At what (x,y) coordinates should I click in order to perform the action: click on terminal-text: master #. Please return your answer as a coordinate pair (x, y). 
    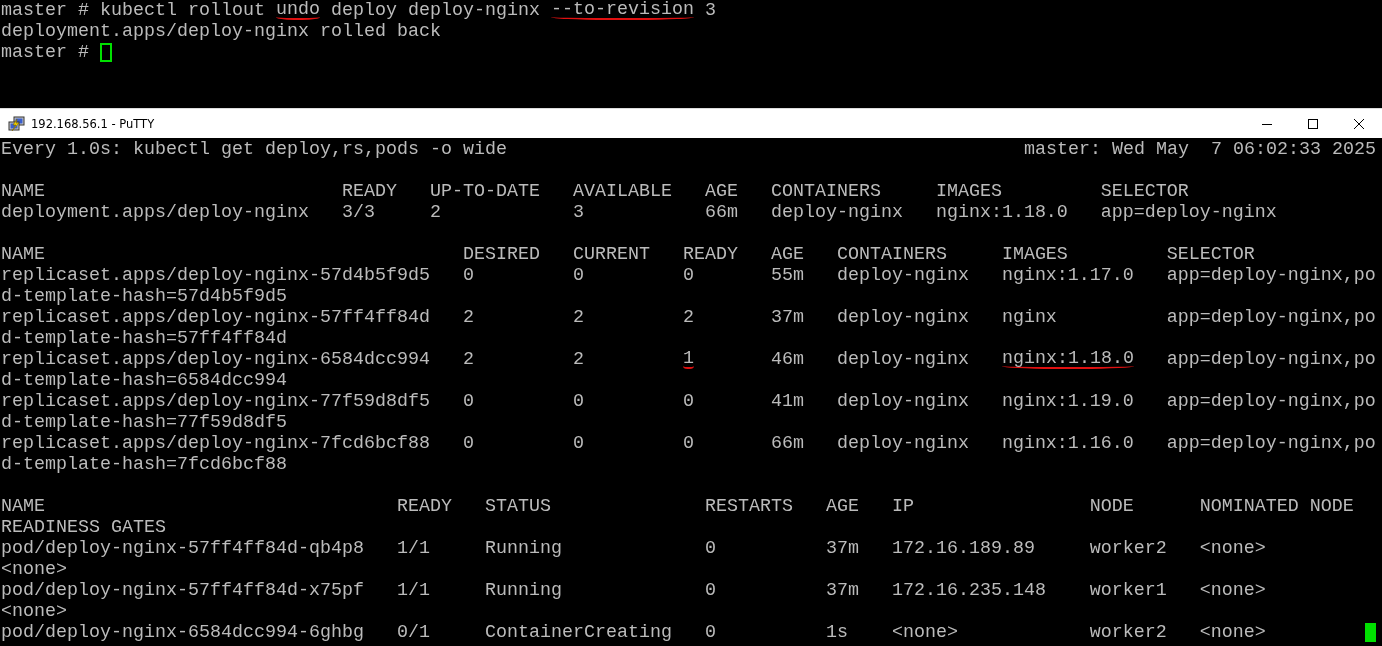
    Looking at the image, I should click on (45, 52).